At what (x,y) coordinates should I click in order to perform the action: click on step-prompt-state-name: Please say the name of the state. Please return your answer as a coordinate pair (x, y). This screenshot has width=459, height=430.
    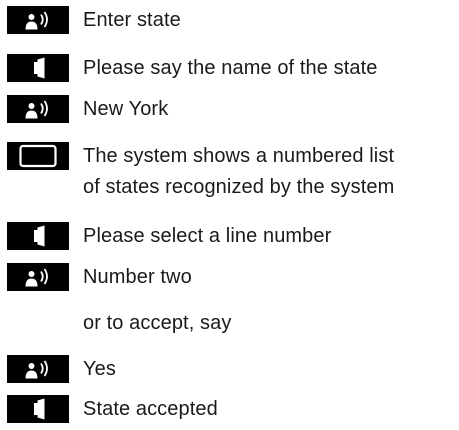
    Looking at the image, I should click on (229, 68).